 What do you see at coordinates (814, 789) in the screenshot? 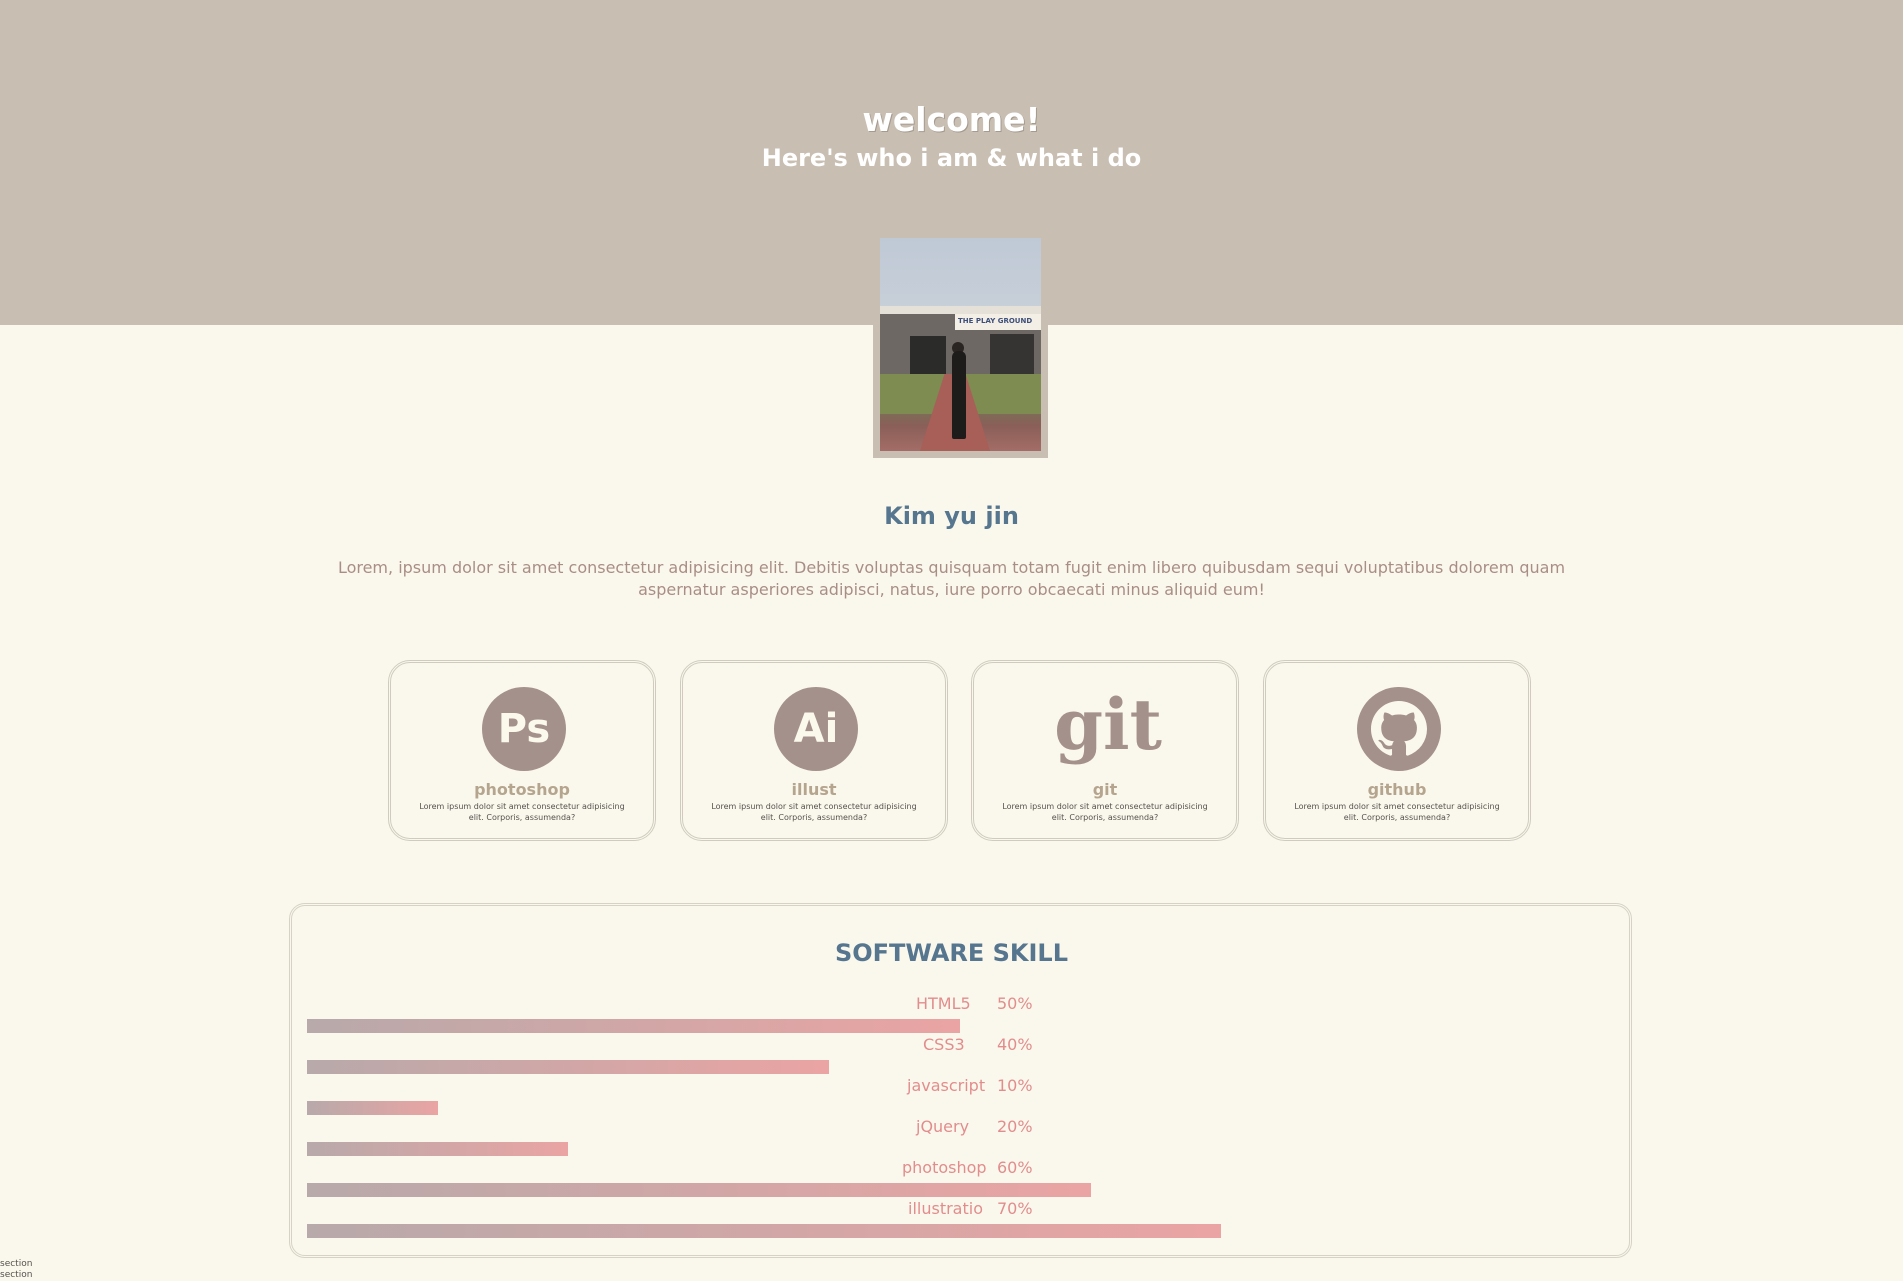
I see `card-title: illust` at bounding box center [814, 789].